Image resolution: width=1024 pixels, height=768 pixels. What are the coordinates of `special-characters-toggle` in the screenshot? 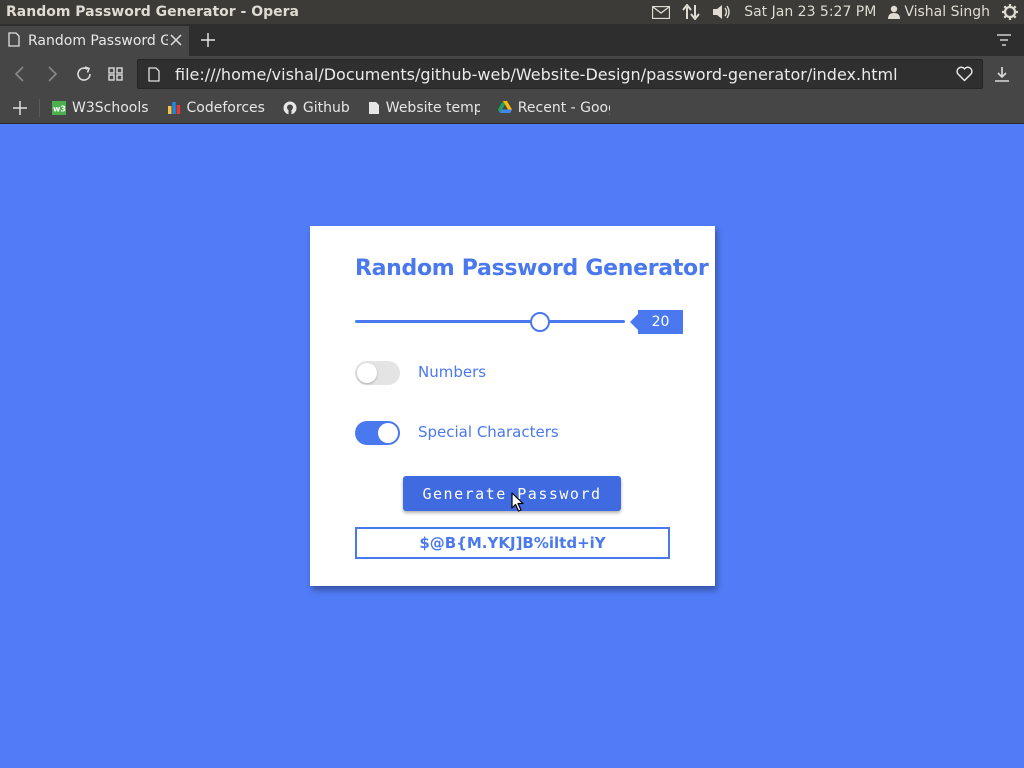 It's located at (377, 433).